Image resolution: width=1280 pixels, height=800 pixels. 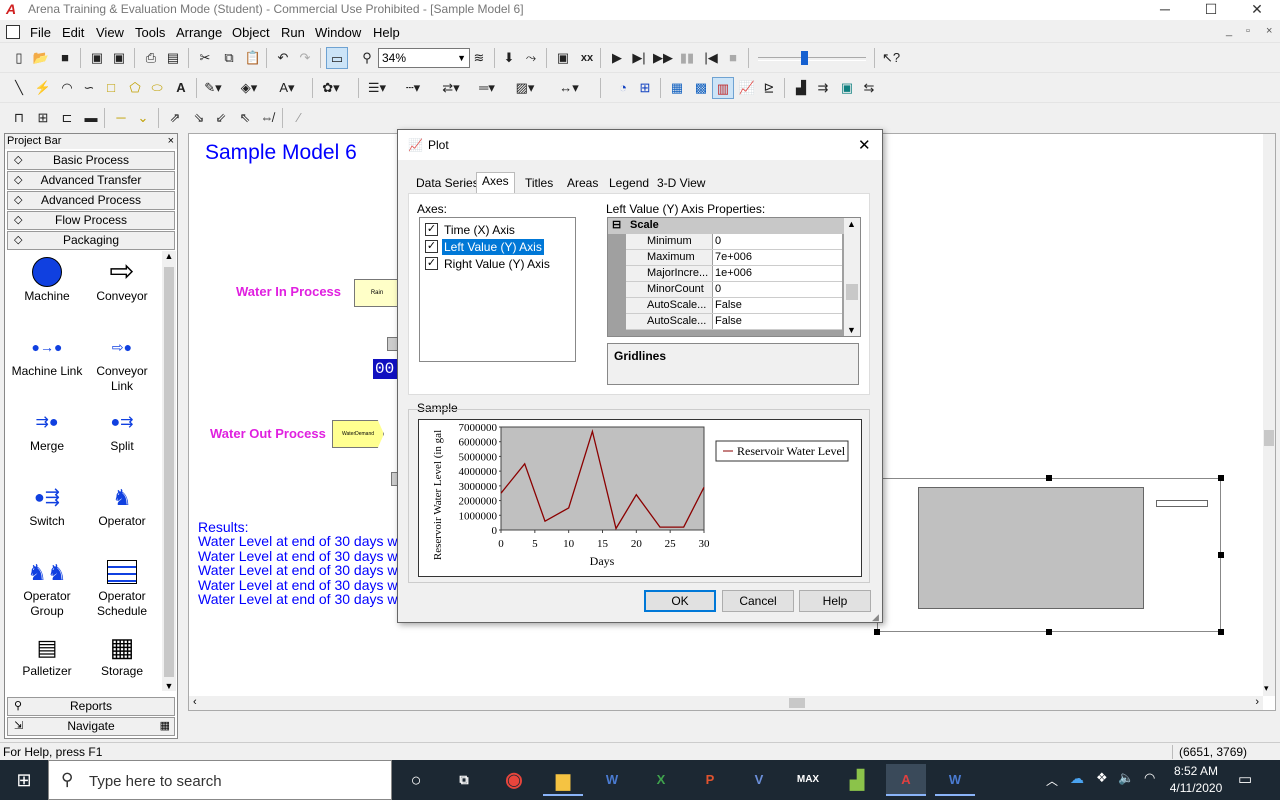 What do you see at coordinates (122, 279) in the screenshot?
I see `module-conveyor: ⇨ Conveyor` at bounding box center [122, 279].